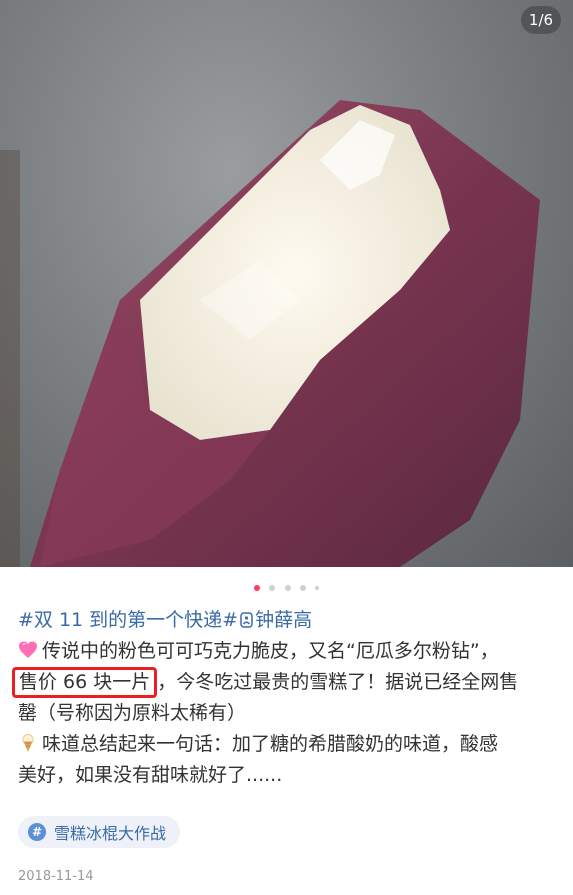 This screenshot has height=895, width=573. What do you see at coordinates (288, 651) in the screenshot?
I see `text-line: 传说中的粉色可可巧克力脆皮，又名“厄瓜多尔粉钻”，` at bounding box center [288, 651].